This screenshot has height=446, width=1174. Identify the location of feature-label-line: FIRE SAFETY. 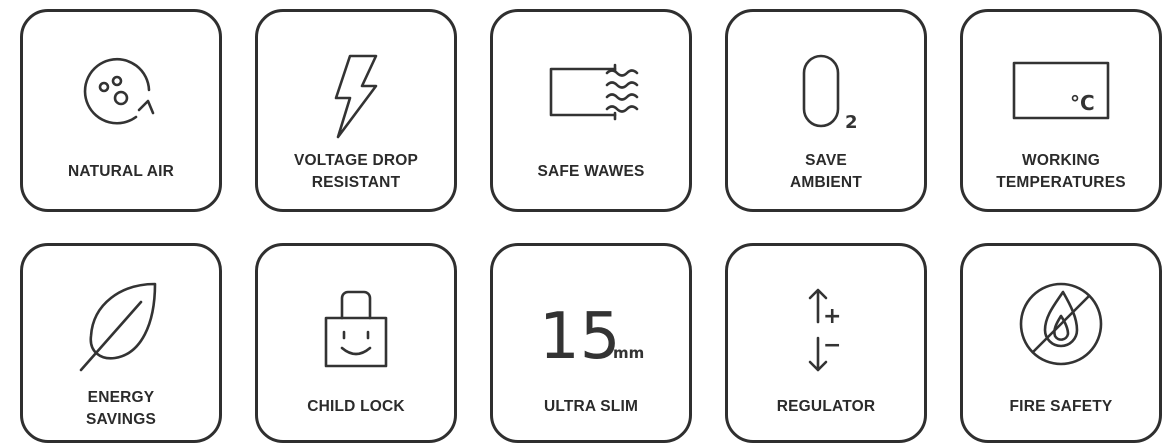
(1061, 406).